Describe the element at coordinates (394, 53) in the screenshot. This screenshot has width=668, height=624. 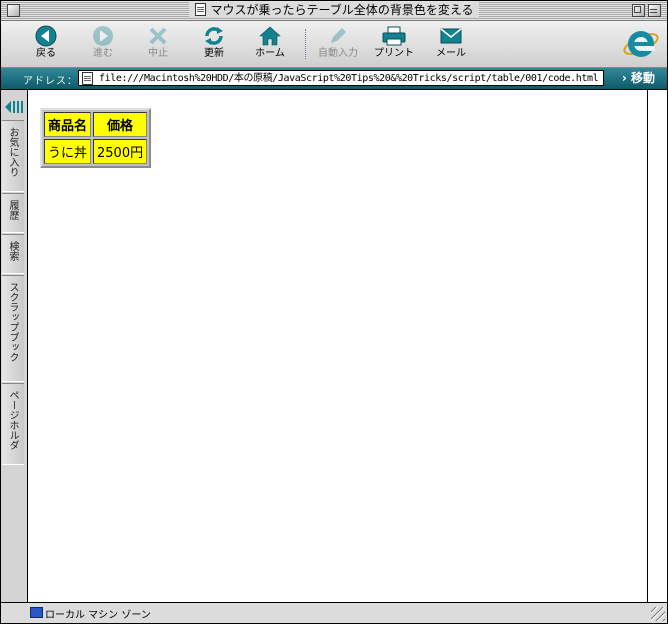
I see `print-label: プリント` at that location.